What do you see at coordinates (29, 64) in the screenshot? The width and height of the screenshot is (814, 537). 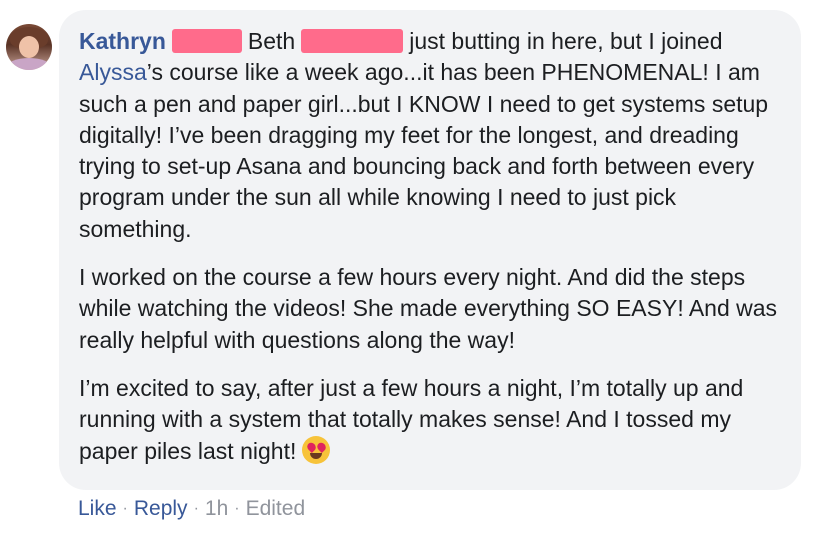 I see `avatar-shoulder` at bounding box center [29, 64].